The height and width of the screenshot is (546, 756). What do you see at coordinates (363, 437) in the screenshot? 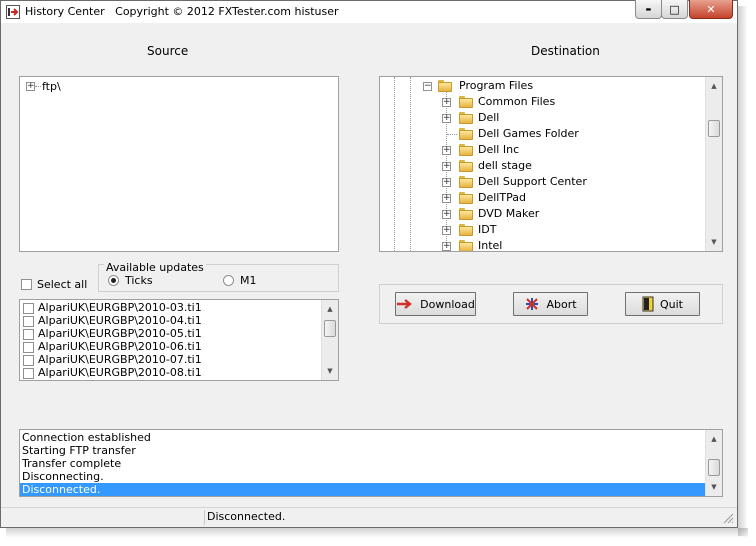
I see `log-line: Connection established` at bounding box center [363, 437].